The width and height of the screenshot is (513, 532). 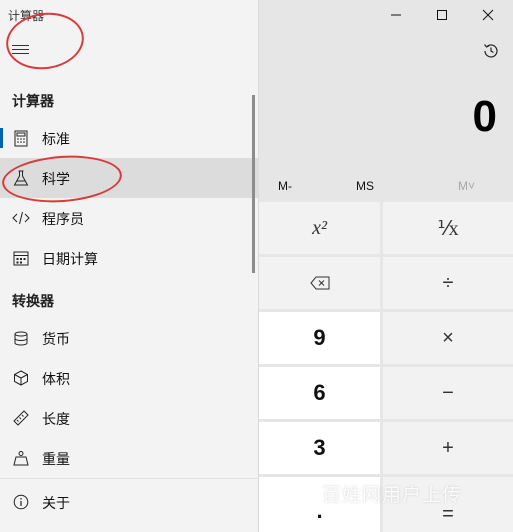 What do you see at coordinates (21, 138) in the screenshot?
I see `calculator-icon` at bounding box center [21, 138].